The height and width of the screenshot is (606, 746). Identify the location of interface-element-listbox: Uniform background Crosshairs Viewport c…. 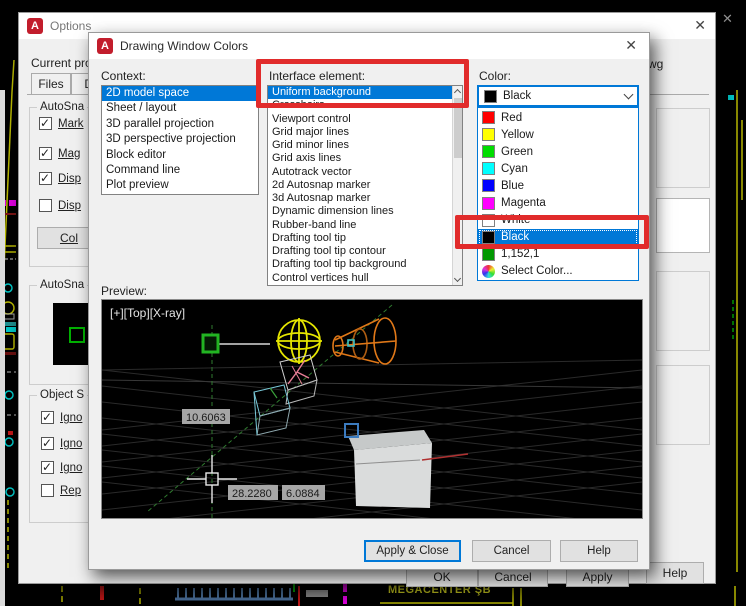
(365, 185).